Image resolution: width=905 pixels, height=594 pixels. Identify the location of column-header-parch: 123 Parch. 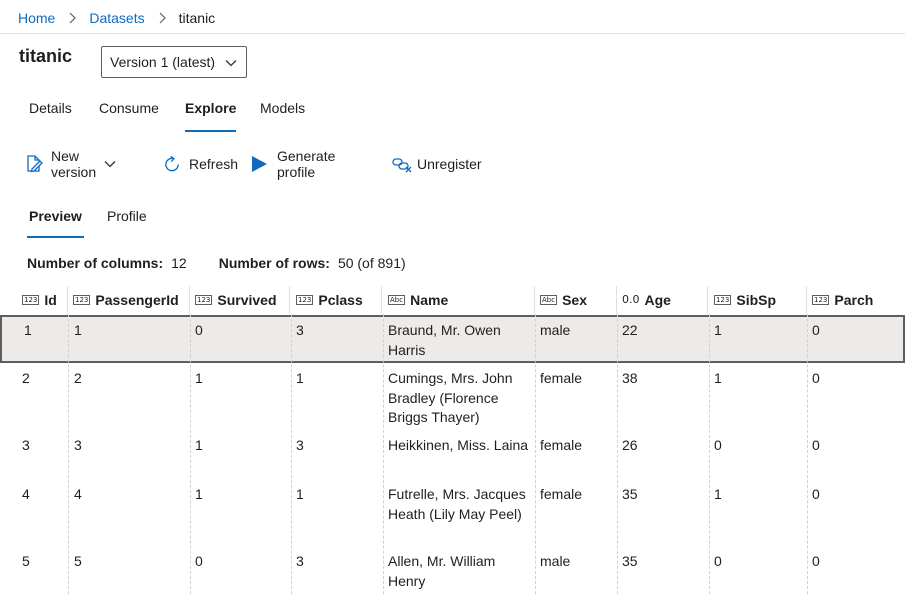
(858, 300).